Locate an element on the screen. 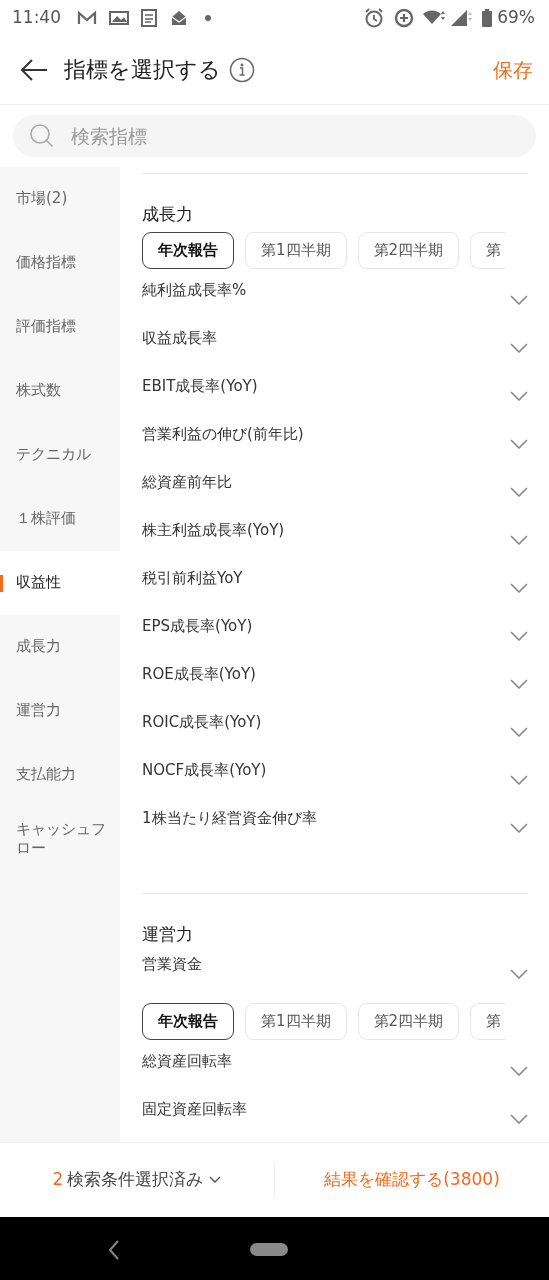 This screenshot has width=549, height=1280. back-button is located at coordinates (34, 69).